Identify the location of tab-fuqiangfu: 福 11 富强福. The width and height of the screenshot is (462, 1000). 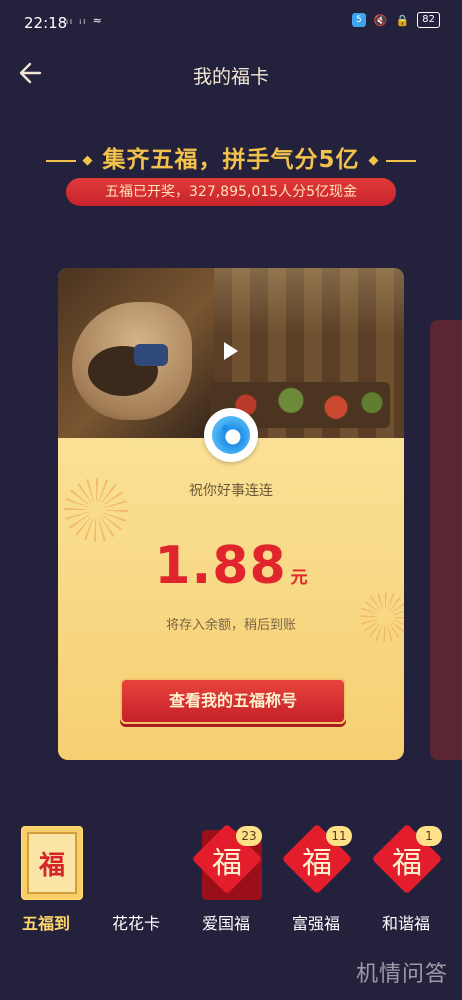
(316, 882).